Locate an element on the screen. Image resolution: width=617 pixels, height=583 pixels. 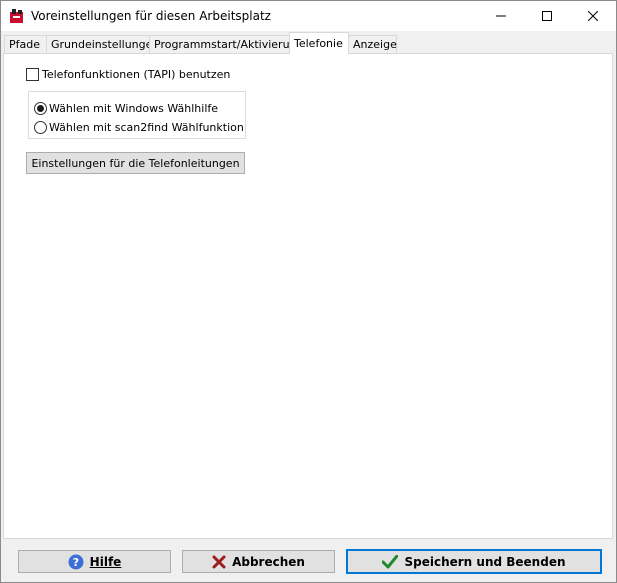
help-label: Hilfe is located at coordinates (105, 561).